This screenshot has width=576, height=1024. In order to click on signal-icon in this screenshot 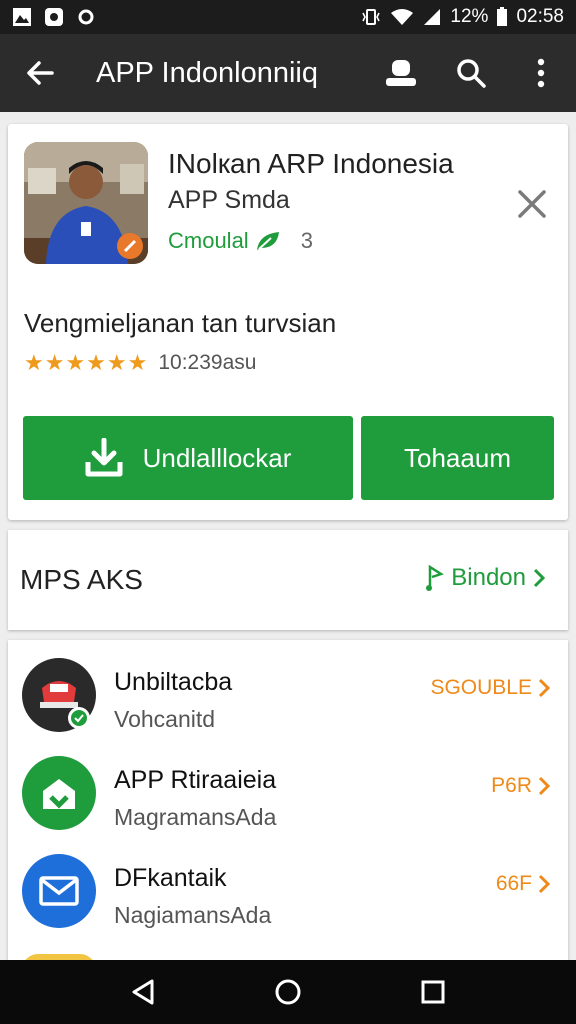, I will do `click(432, 17)`.